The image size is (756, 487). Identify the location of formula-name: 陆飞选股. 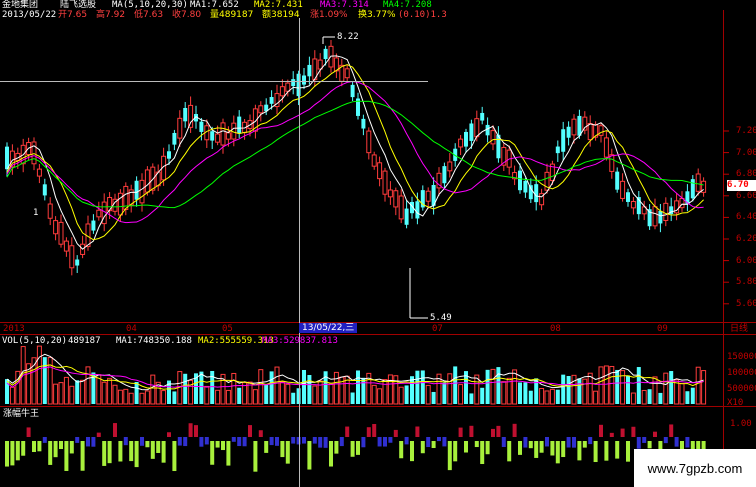
(78, 5).